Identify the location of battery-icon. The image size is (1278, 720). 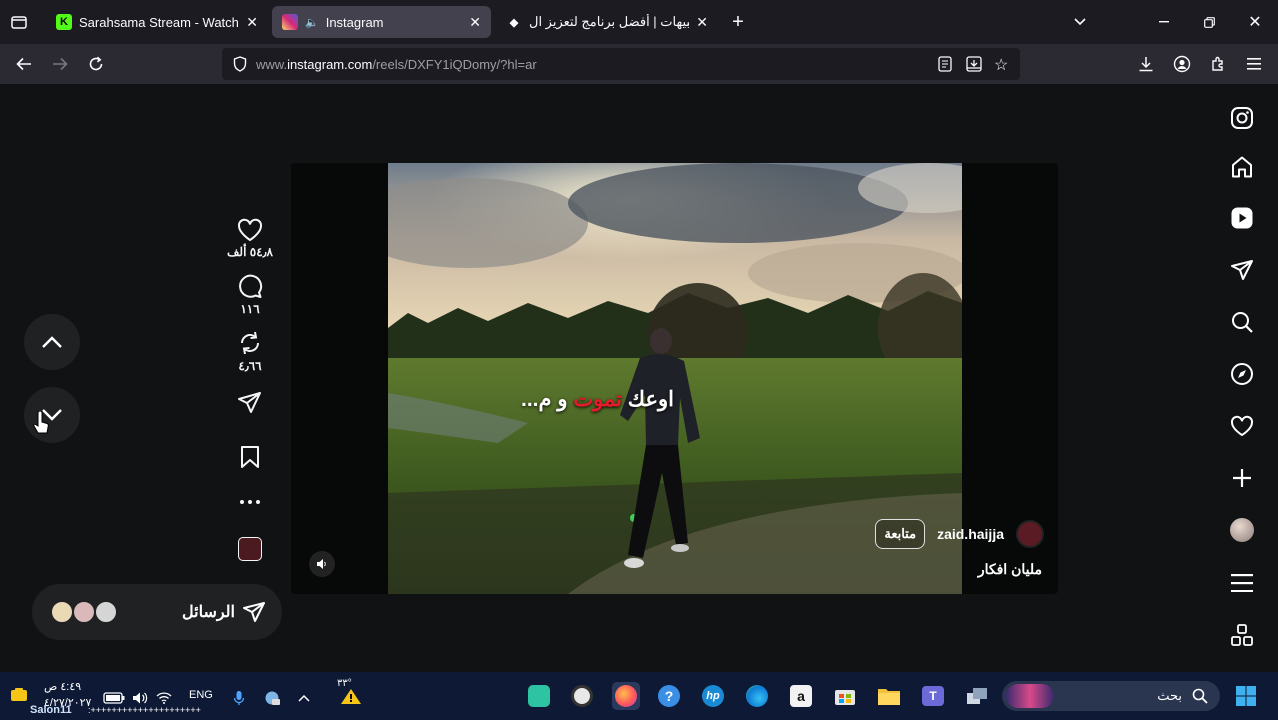
(114, 698).